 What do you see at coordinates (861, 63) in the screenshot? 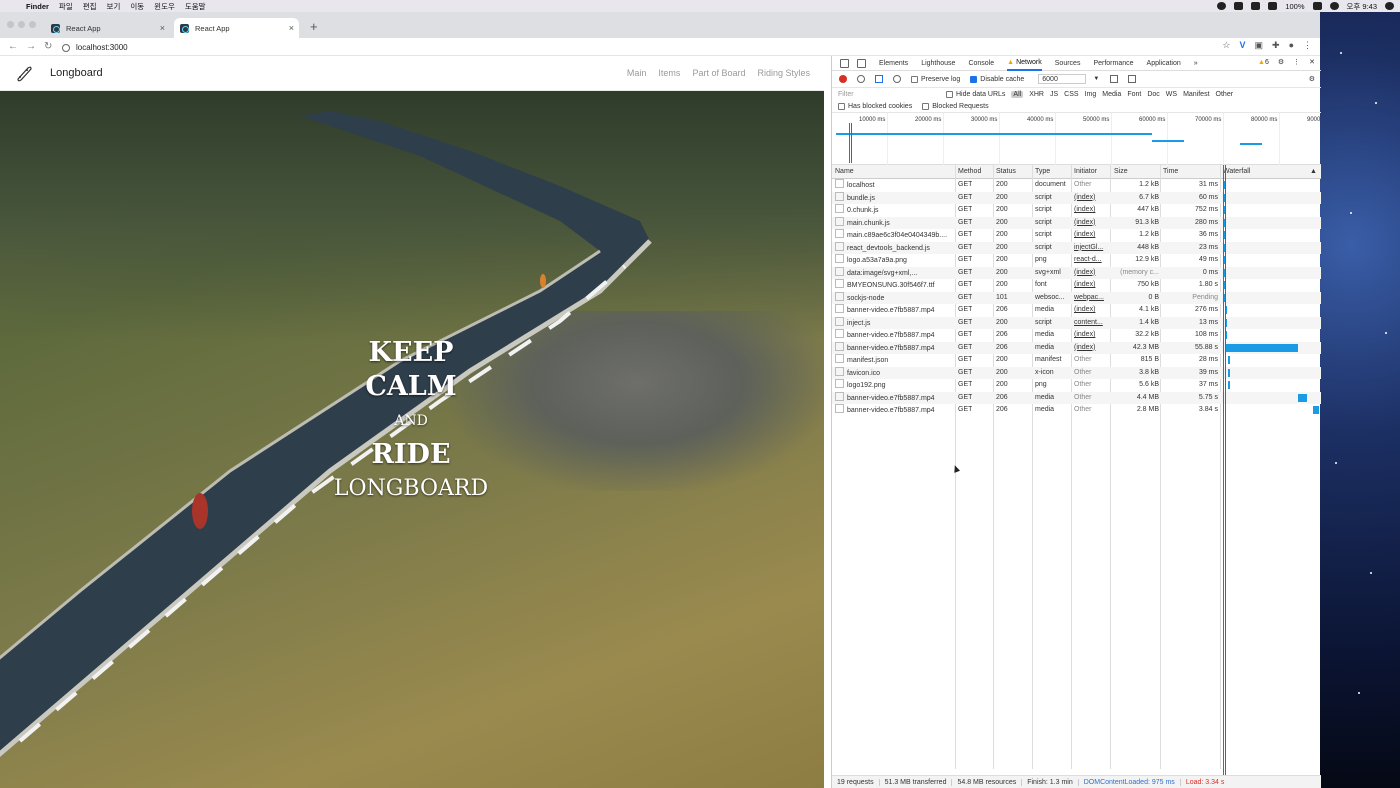
I see `device-toolbar-icon` at bounding box center [861, 63].